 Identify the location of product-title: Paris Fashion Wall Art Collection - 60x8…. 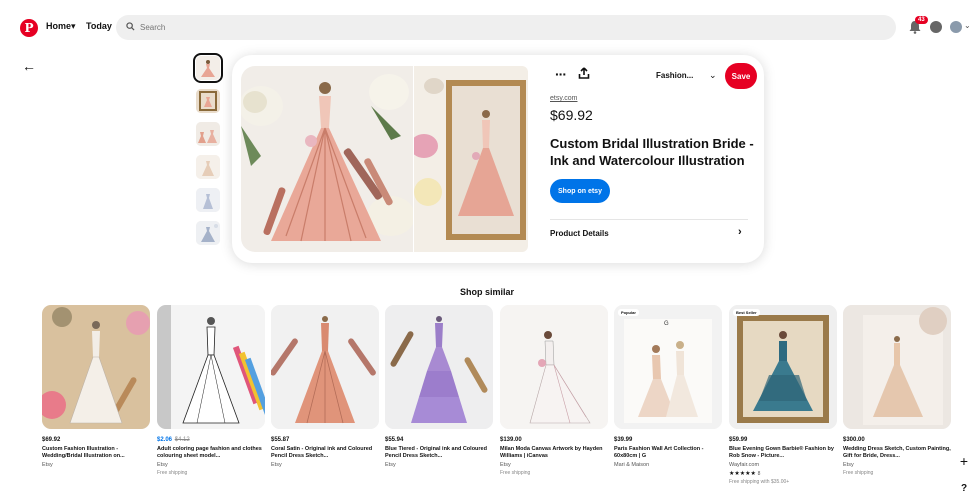
(659, 452).